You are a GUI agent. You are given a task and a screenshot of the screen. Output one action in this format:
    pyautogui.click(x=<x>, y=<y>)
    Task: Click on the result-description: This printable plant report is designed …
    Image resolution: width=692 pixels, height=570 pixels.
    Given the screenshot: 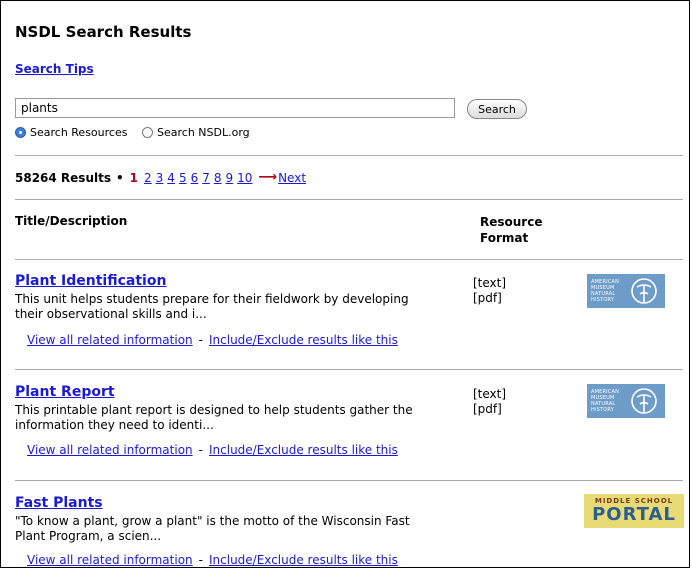 What is the action you would take?
    pyautogui.click(x=242, y=418)
    